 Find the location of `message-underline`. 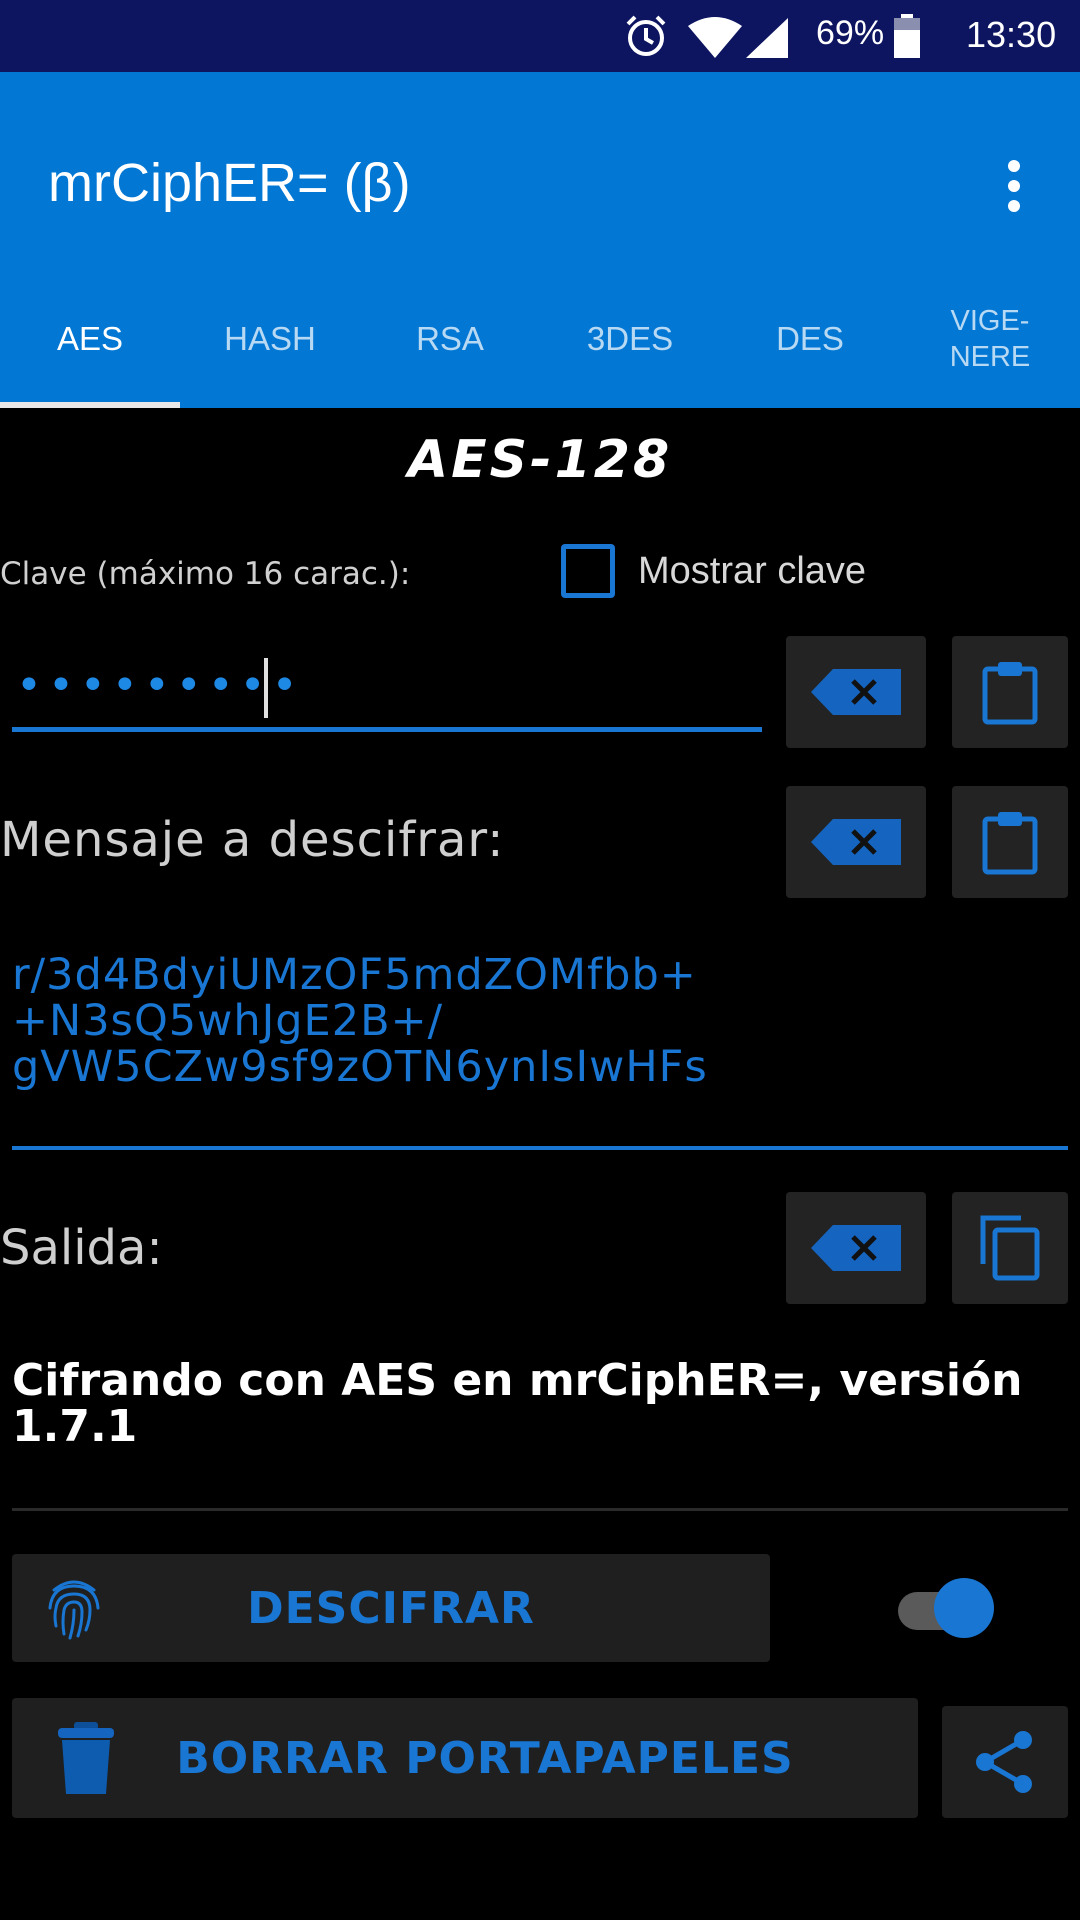

message-underline is located at coordinates (540, 1148).